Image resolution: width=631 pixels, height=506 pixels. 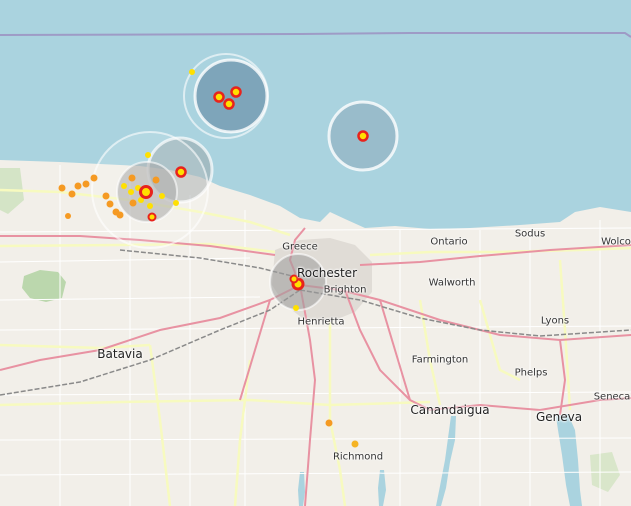 I want to click on event-radius-circle, so click(x=231, y=96).